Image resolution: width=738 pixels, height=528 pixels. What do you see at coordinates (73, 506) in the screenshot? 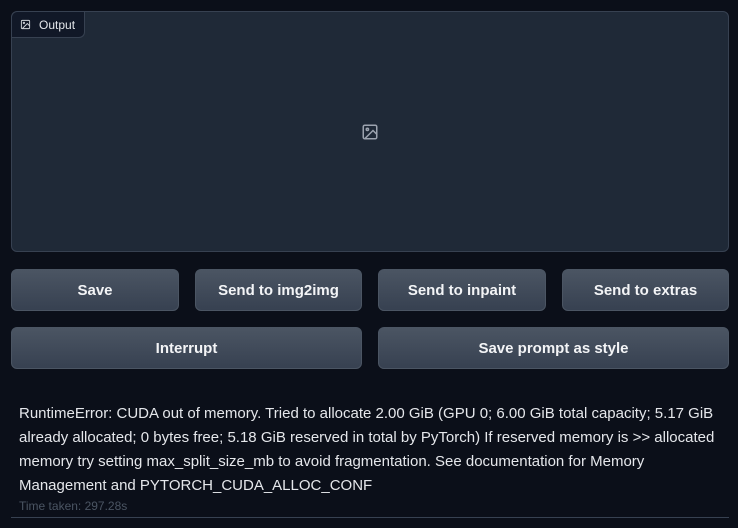
I see `time-taken: Time taken: 297.28s` at bounding box center [73, 506].